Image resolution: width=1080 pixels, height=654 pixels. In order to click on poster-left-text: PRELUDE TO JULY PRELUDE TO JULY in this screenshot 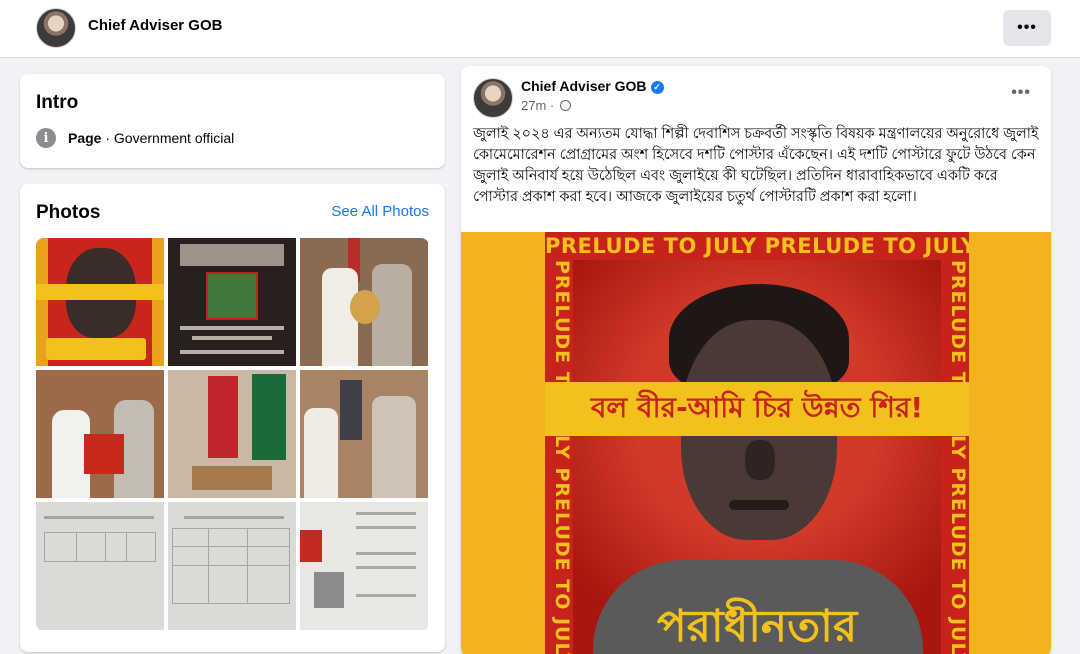, I will do `click(559, 457)`.